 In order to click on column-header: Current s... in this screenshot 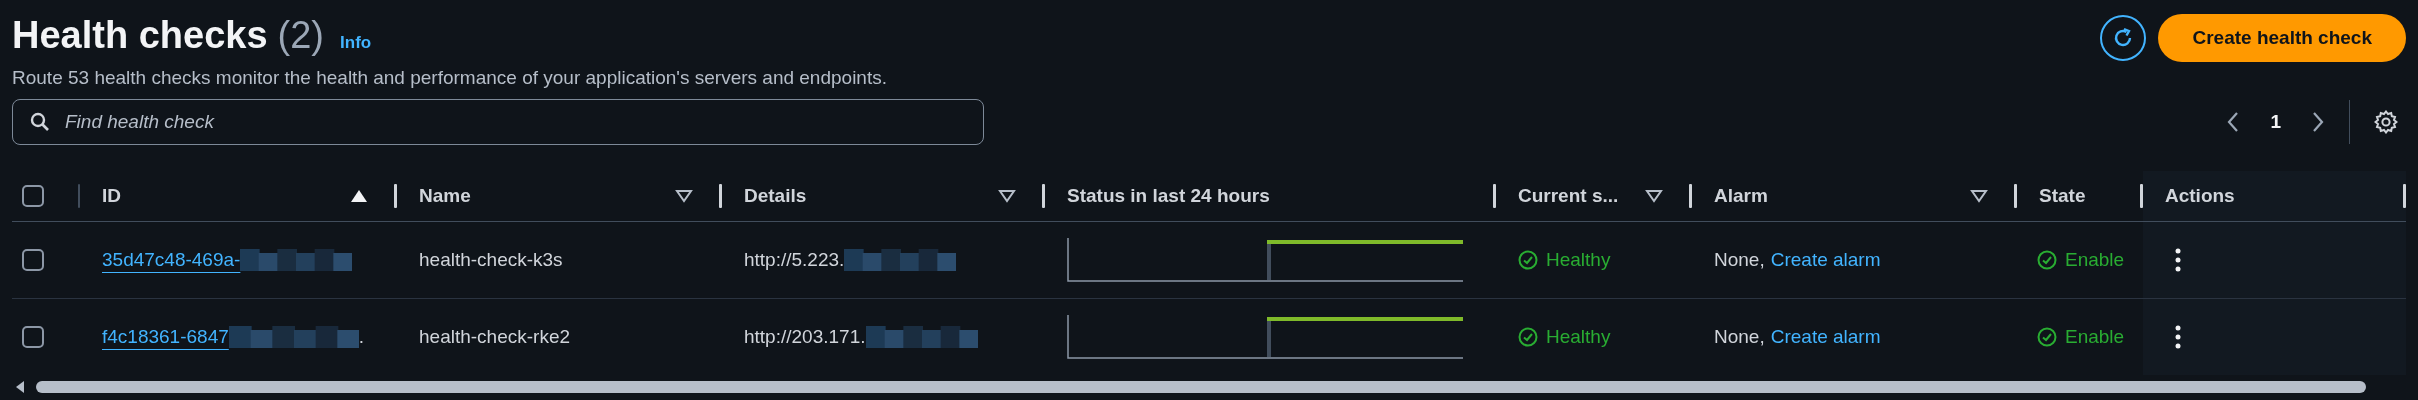, I will do `click(1568, 196)`.